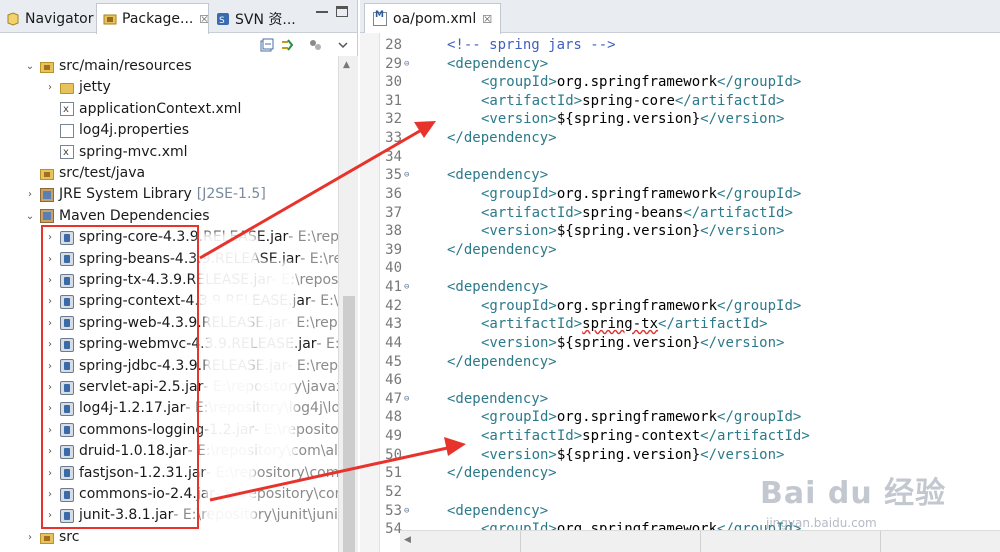  I want to click on collapse-all-icon, so click(267, 45).